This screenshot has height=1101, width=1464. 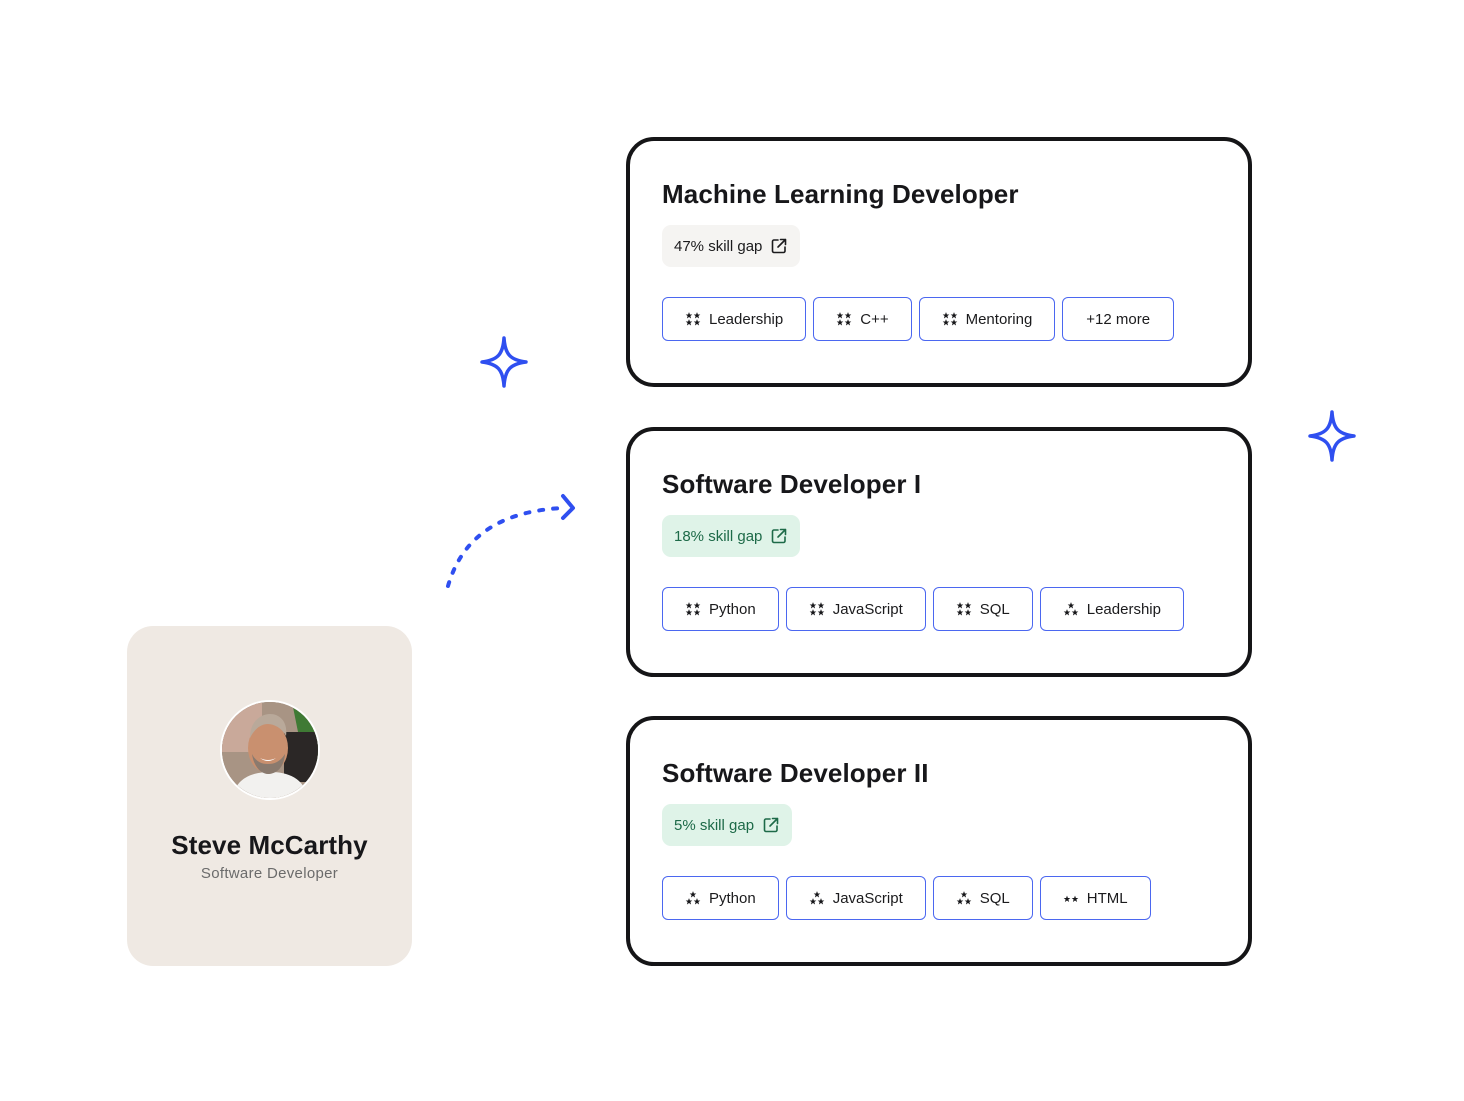 I want to click on skill-list: Python JavaScript SQL HTML, so click(x=906, y=898).